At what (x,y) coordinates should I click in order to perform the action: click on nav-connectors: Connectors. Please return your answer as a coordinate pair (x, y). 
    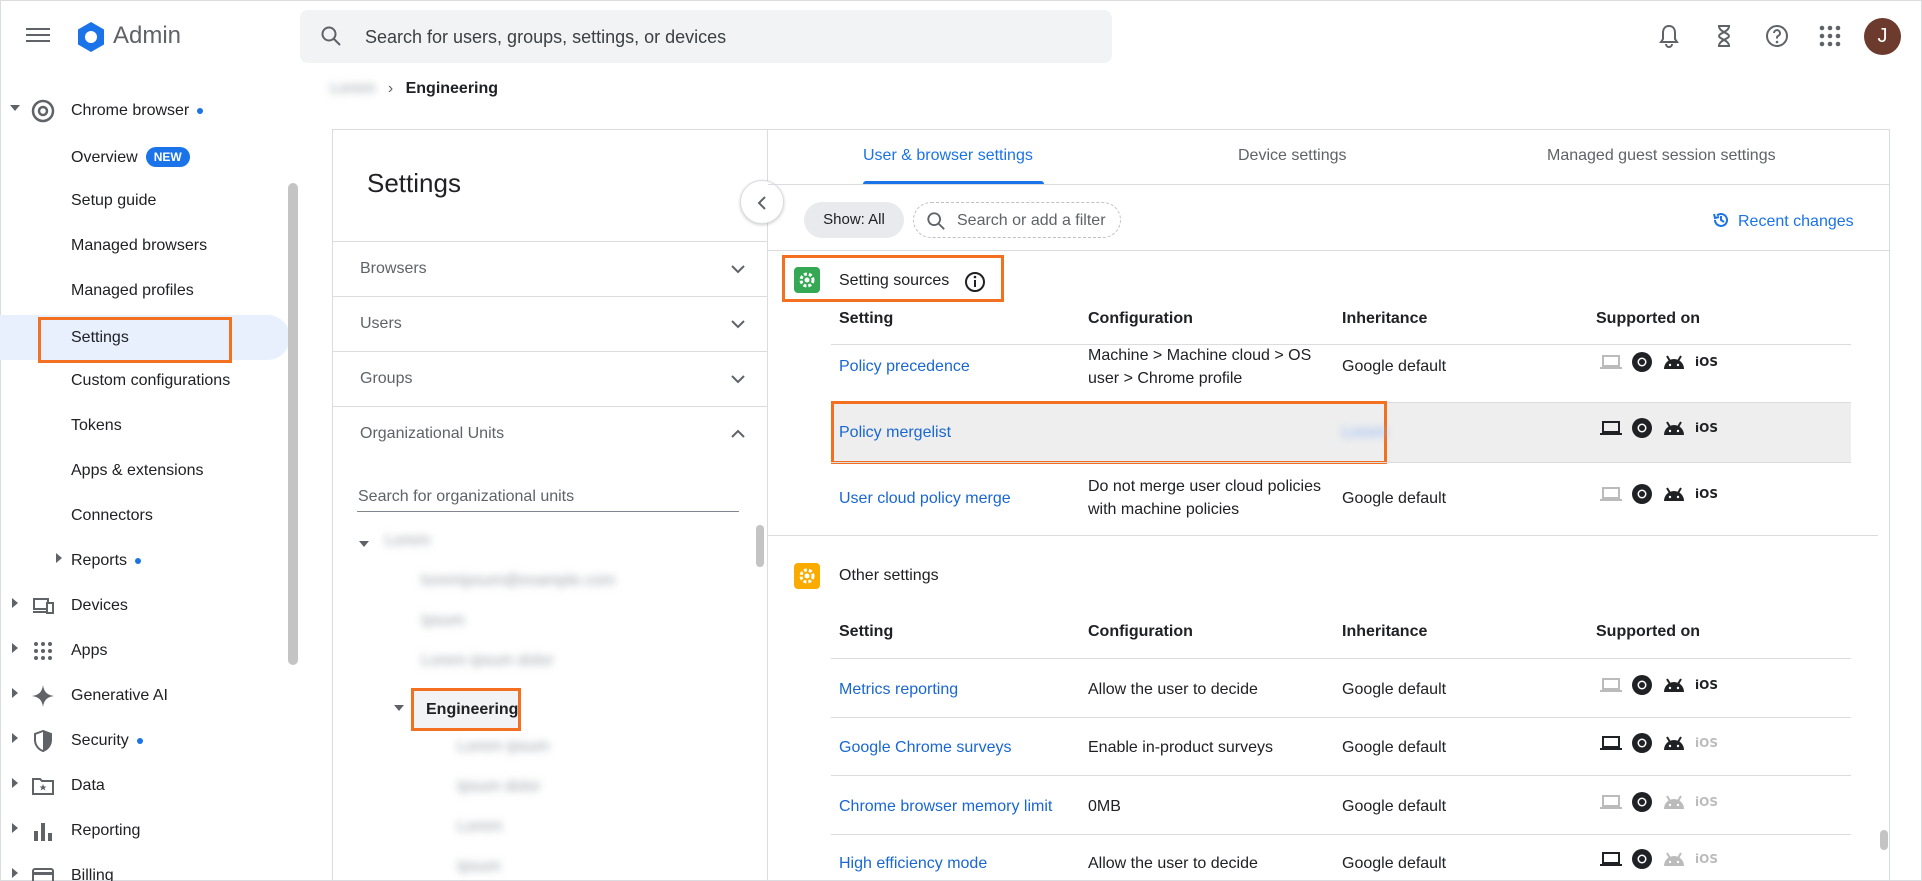
    Looking at the image, I should click on (145, 515).